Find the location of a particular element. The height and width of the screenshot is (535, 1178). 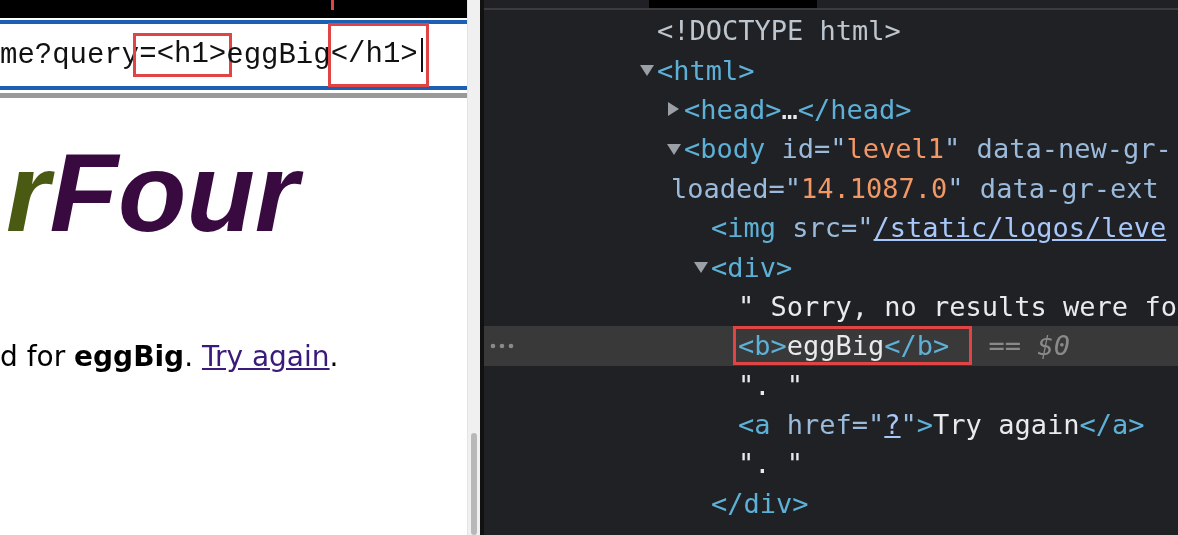

collapsed-triangle-icon is located at coordinates (673, 109).